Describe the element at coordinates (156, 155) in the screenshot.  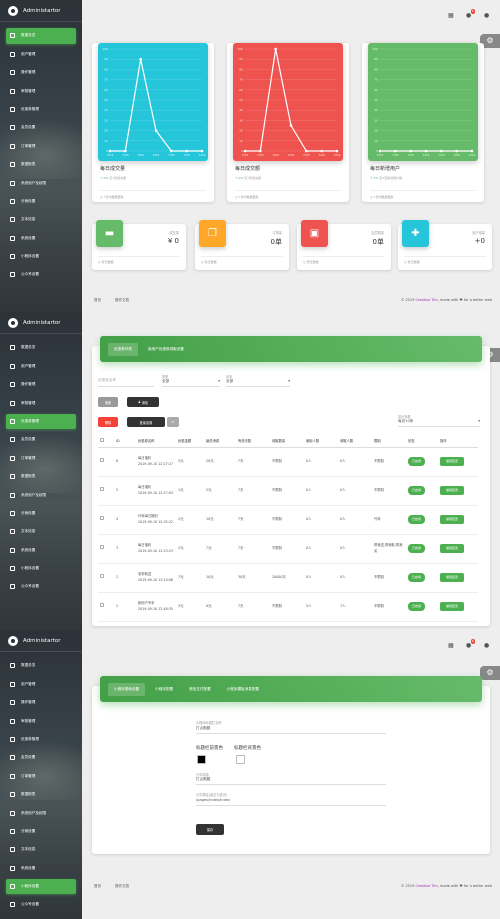
I see `x-tick-label: 7/02` at that location.